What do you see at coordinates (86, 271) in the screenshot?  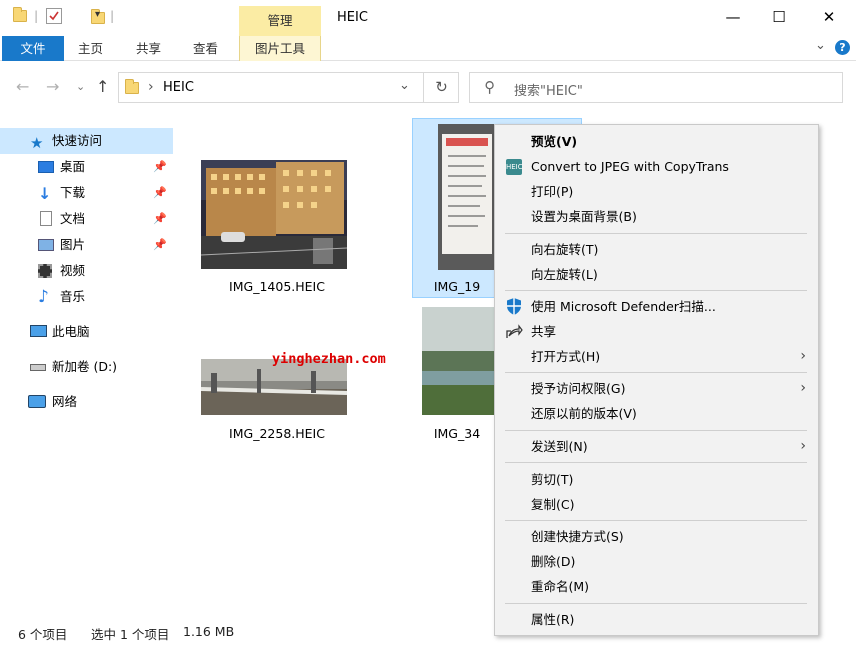 I see `sidebar-item-videos: 视频` at bounding box center [86, 271].